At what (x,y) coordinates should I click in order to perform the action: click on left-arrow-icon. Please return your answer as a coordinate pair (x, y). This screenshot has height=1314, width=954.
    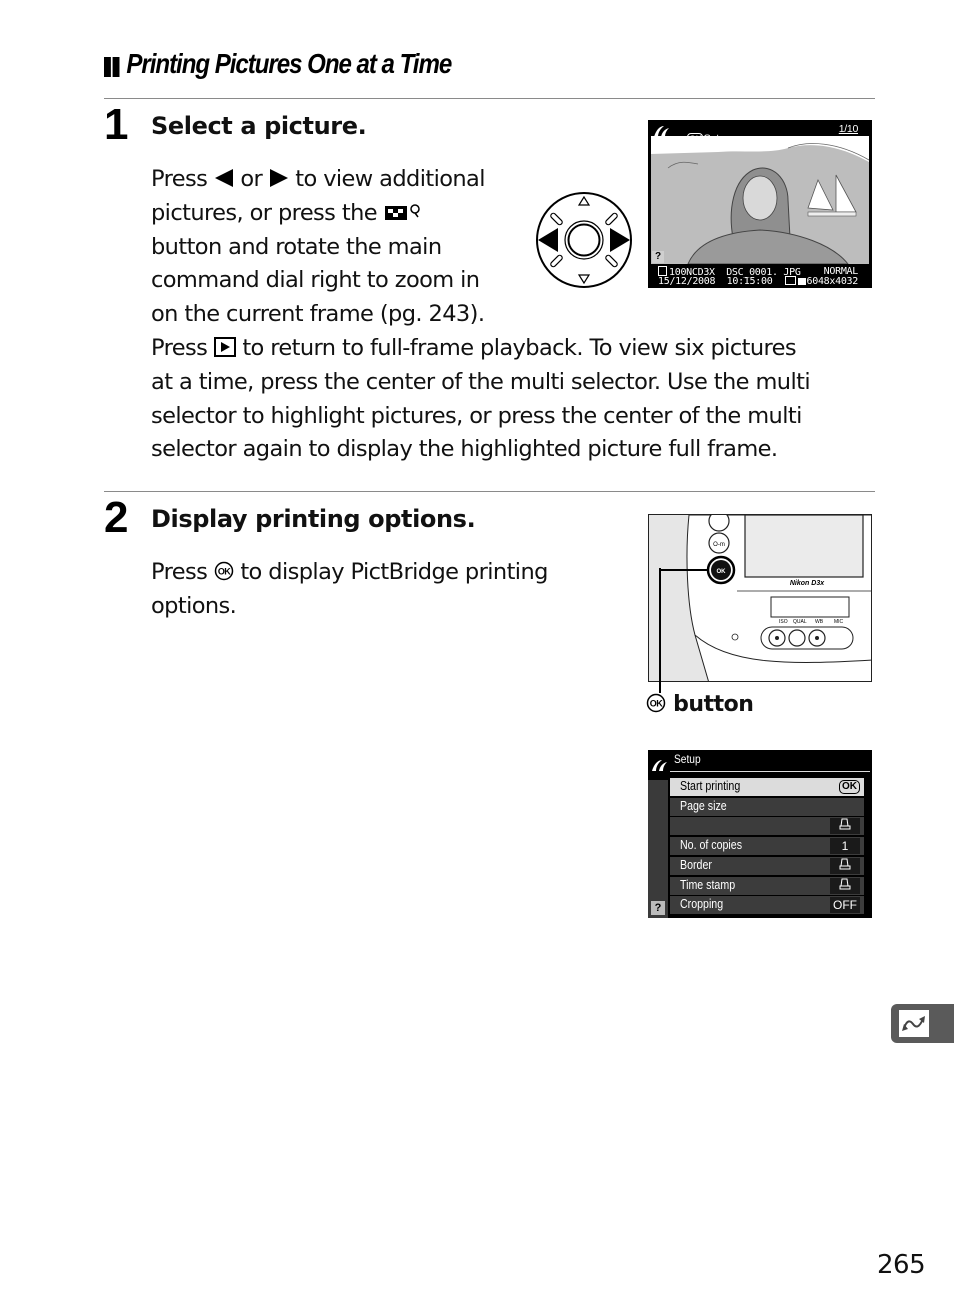
    Looking at the image, I should click on (223, 178).